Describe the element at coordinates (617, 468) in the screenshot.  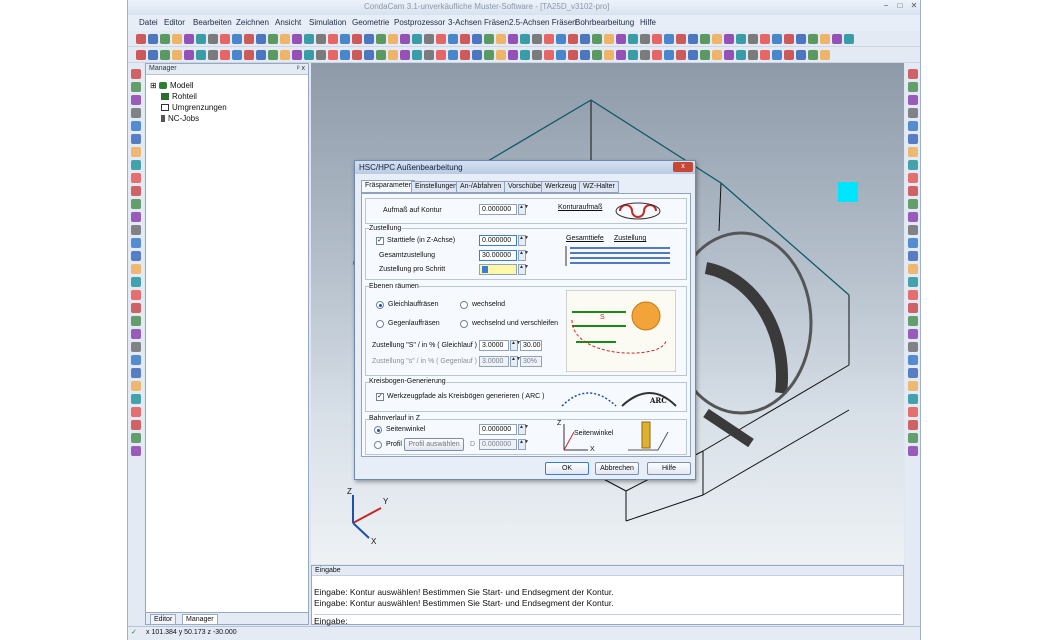
I see `cancel-button: Abbrechen` at that location.